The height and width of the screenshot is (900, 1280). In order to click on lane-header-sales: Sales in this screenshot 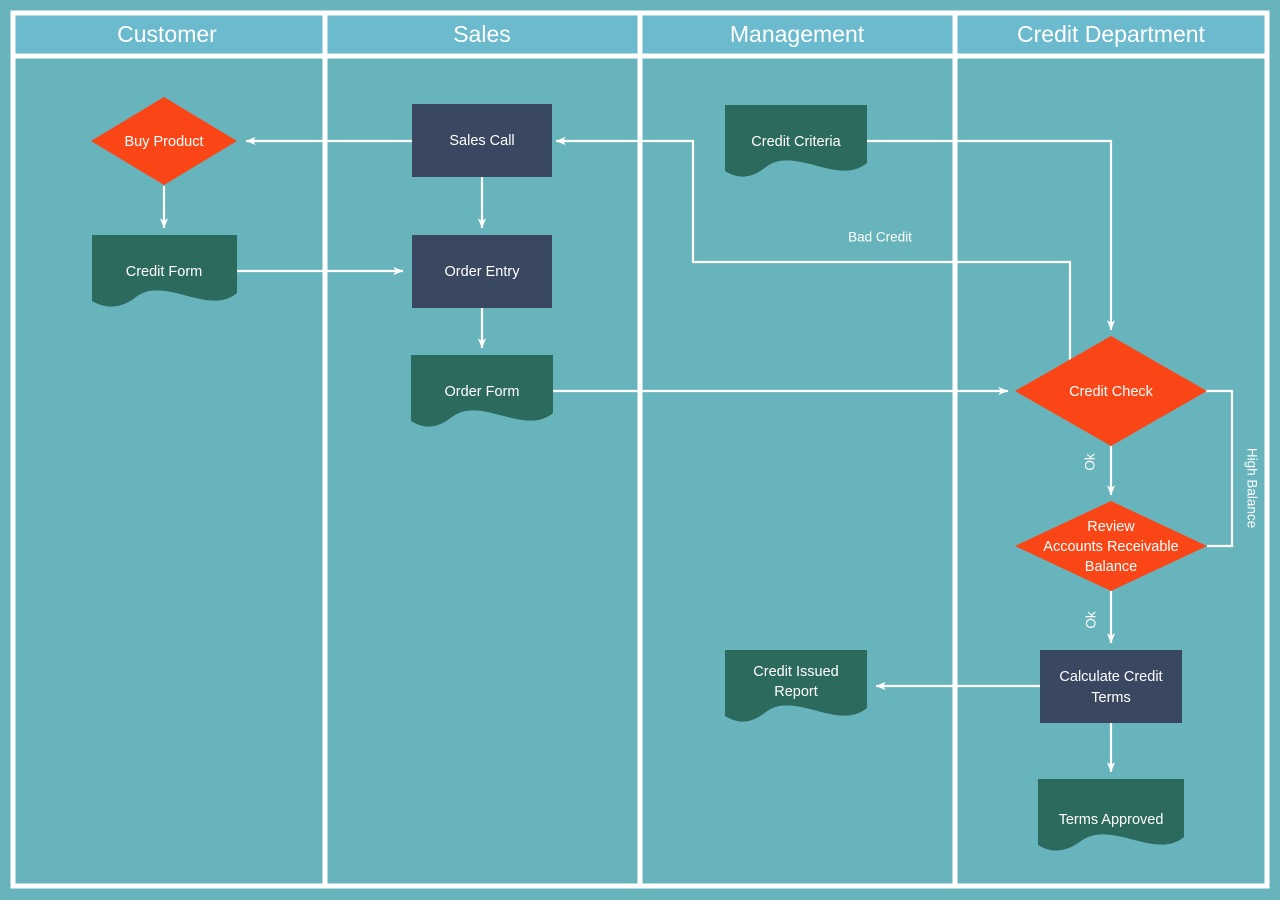, I will do `click(482, 34)`.